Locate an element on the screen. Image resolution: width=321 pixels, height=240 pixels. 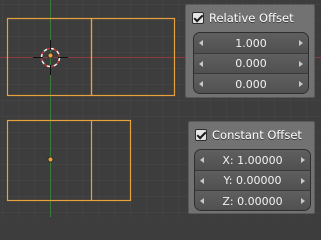
relative-offset-y-value: 0.000 is located at coordinates (251, 63).